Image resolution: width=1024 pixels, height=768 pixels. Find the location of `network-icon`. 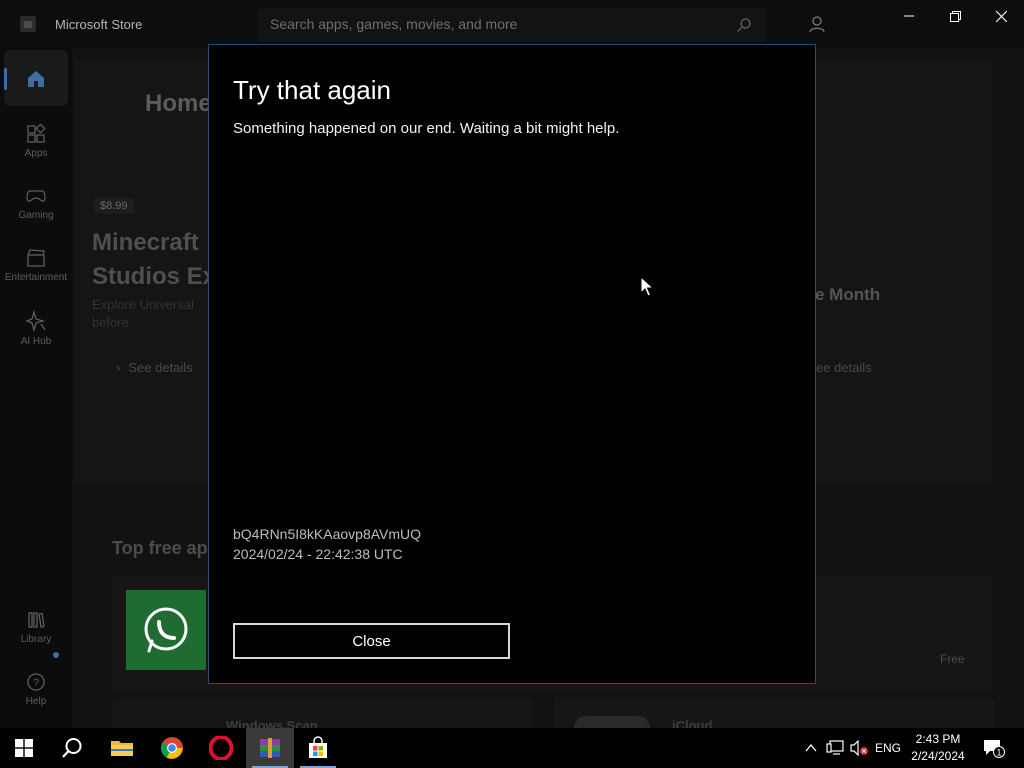

network-icon is located at coordinates (835, 747).